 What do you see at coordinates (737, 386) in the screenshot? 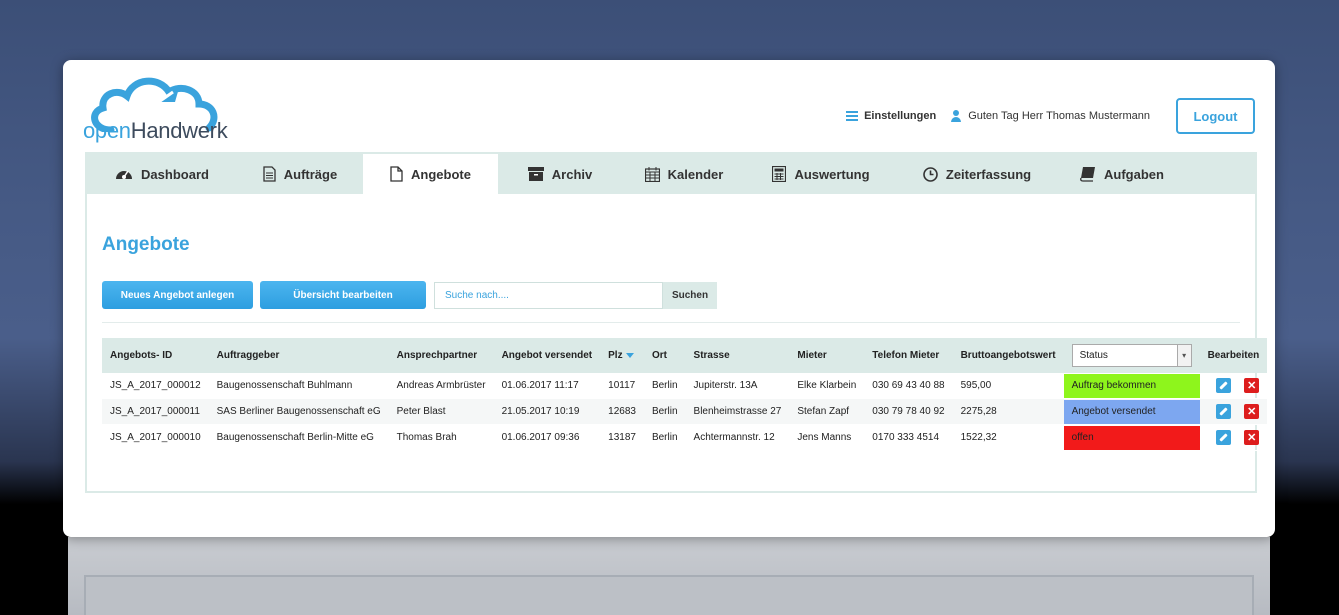
I see `cell-street: Jupiterstr. 13A` at bounding box center [737, 386].